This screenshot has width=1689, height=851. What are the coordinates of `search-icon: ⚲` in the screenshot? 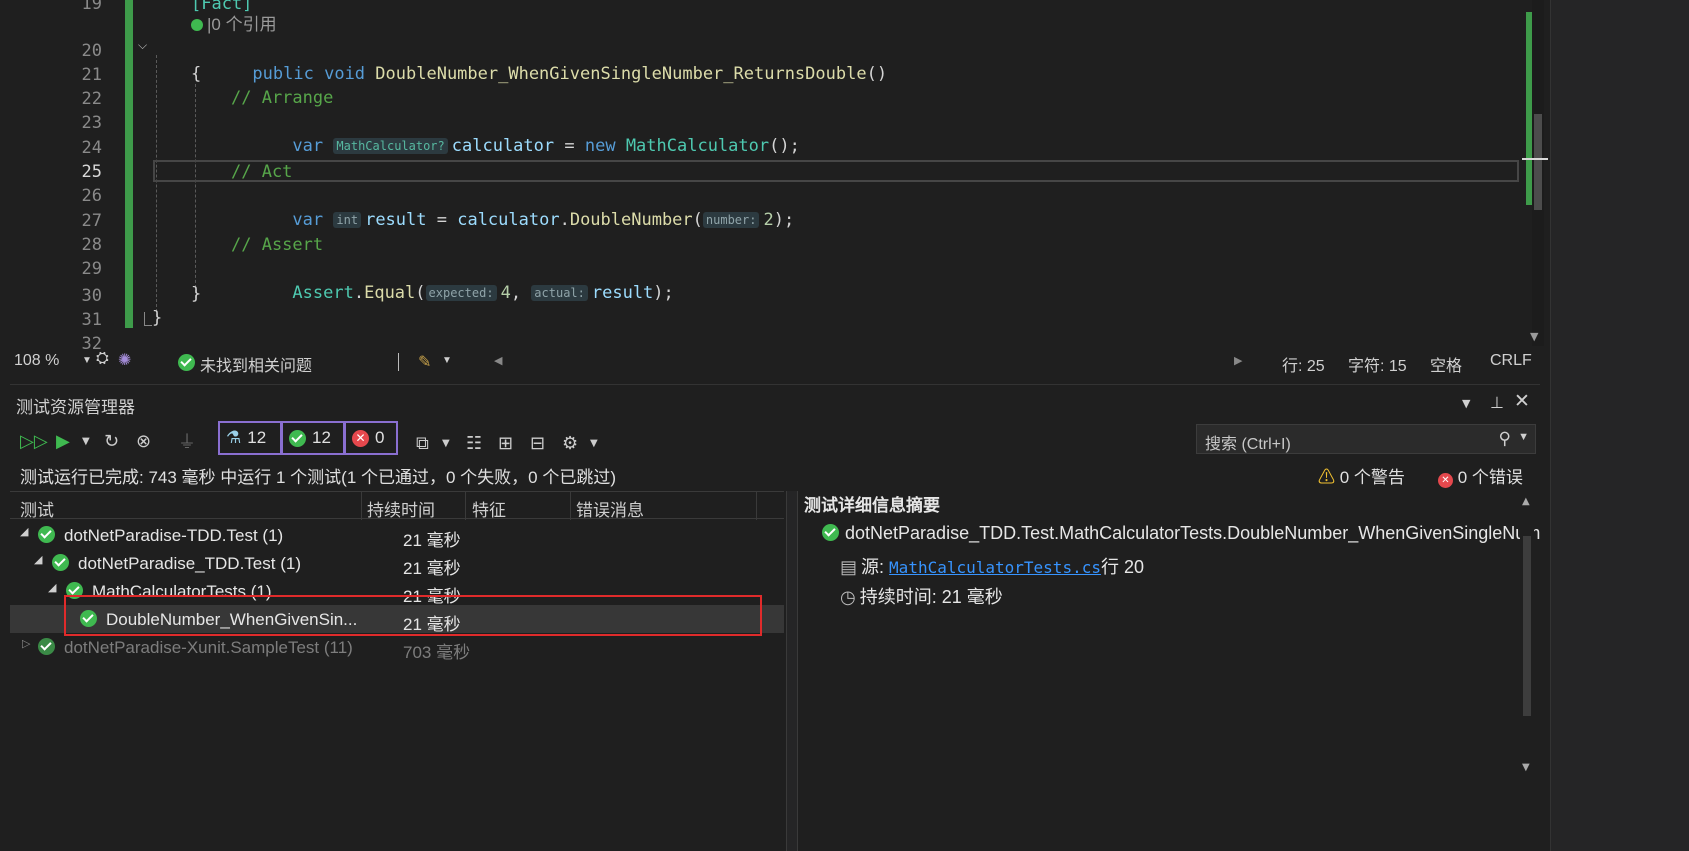 It's located at (1505, 439).